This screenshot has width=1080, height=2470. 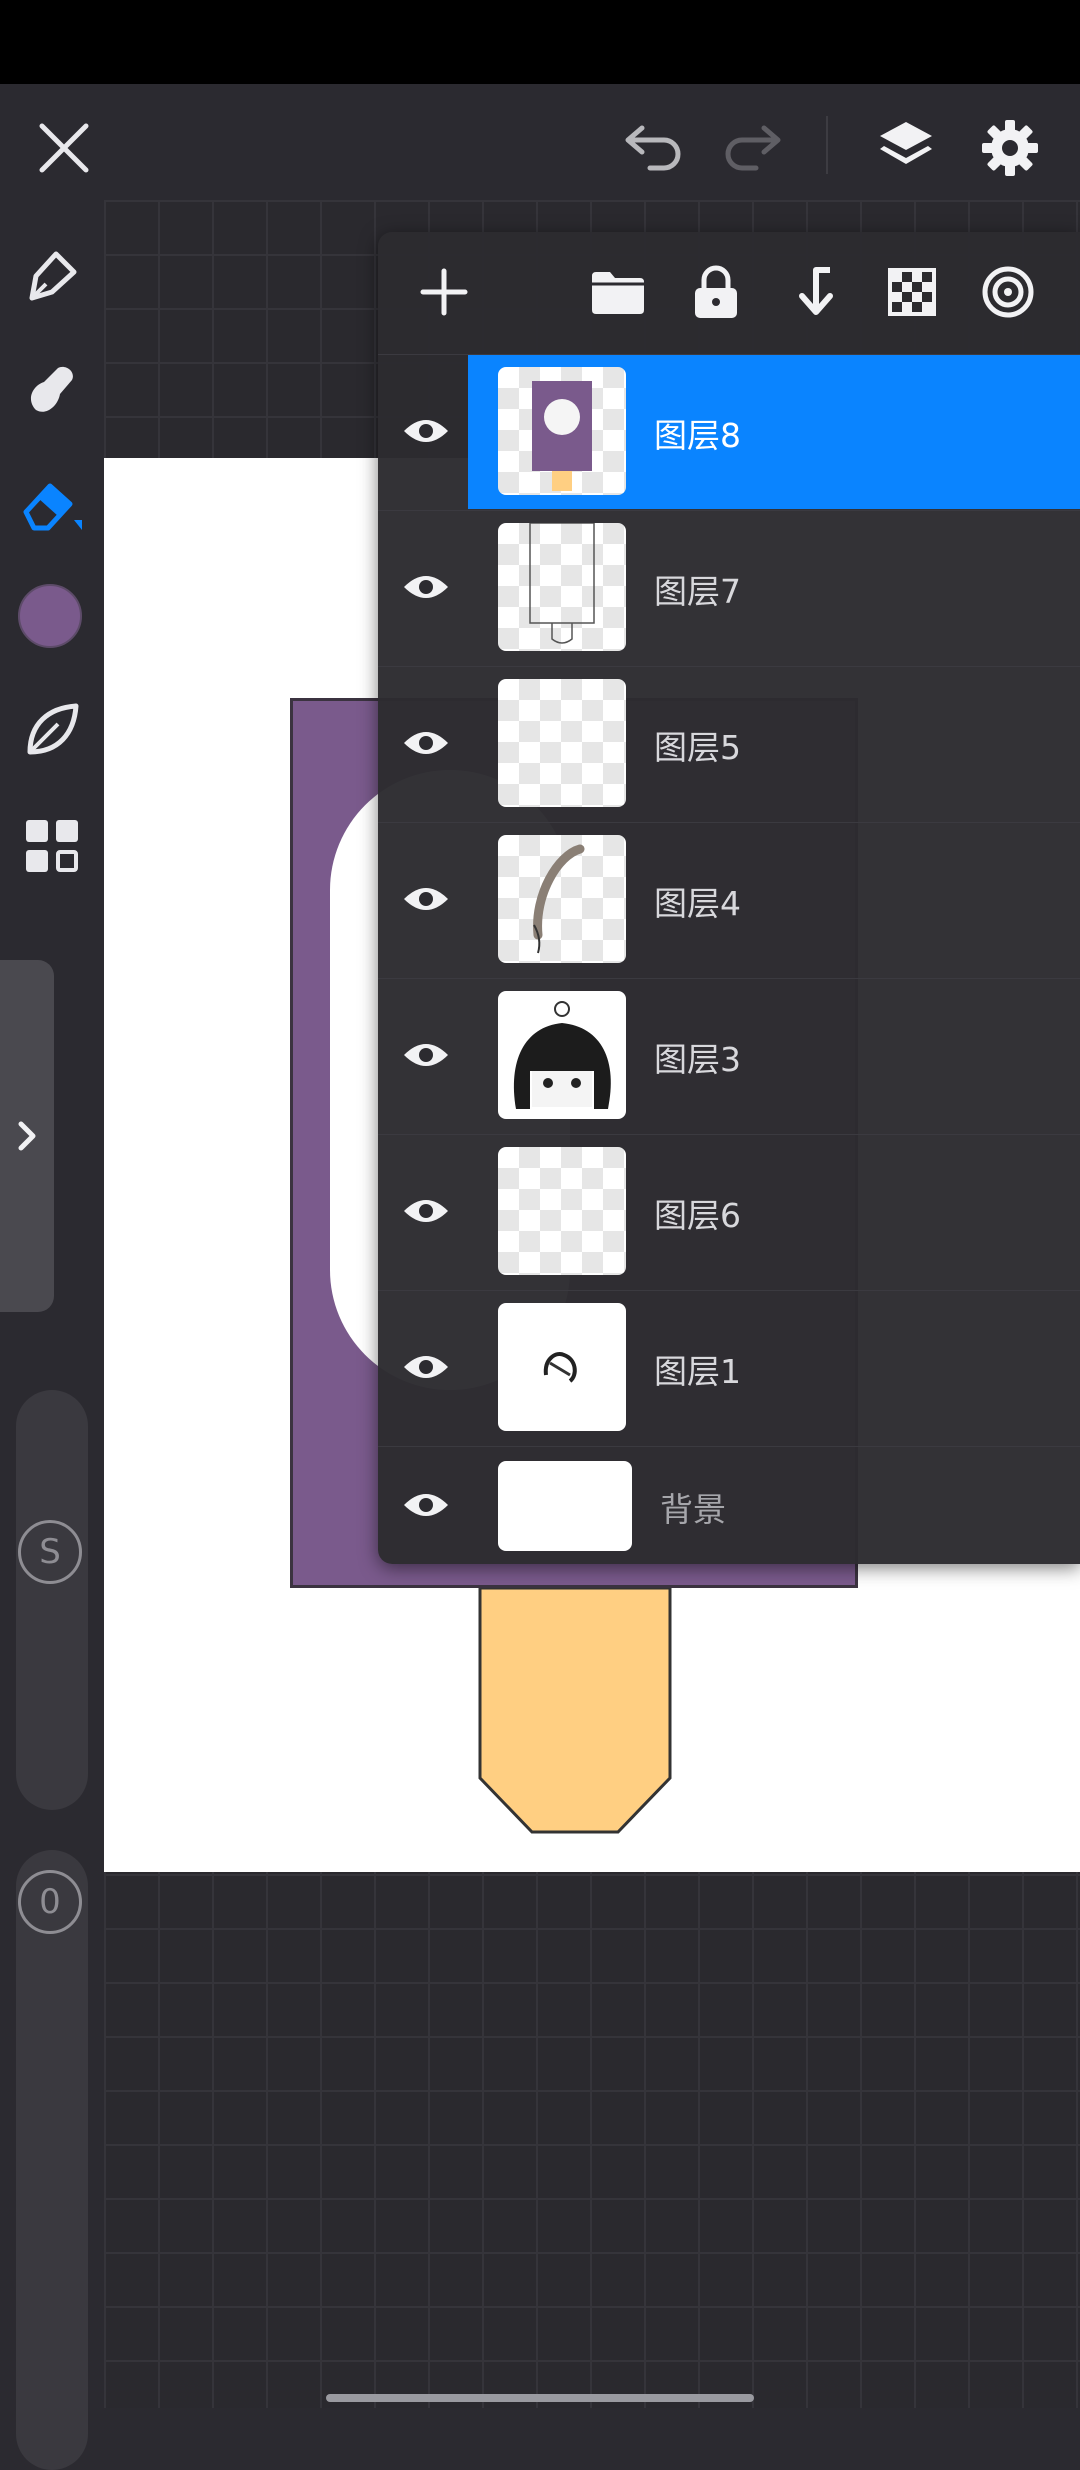 I want to click on layer-row: 图层7, so click(x=729, y=588).